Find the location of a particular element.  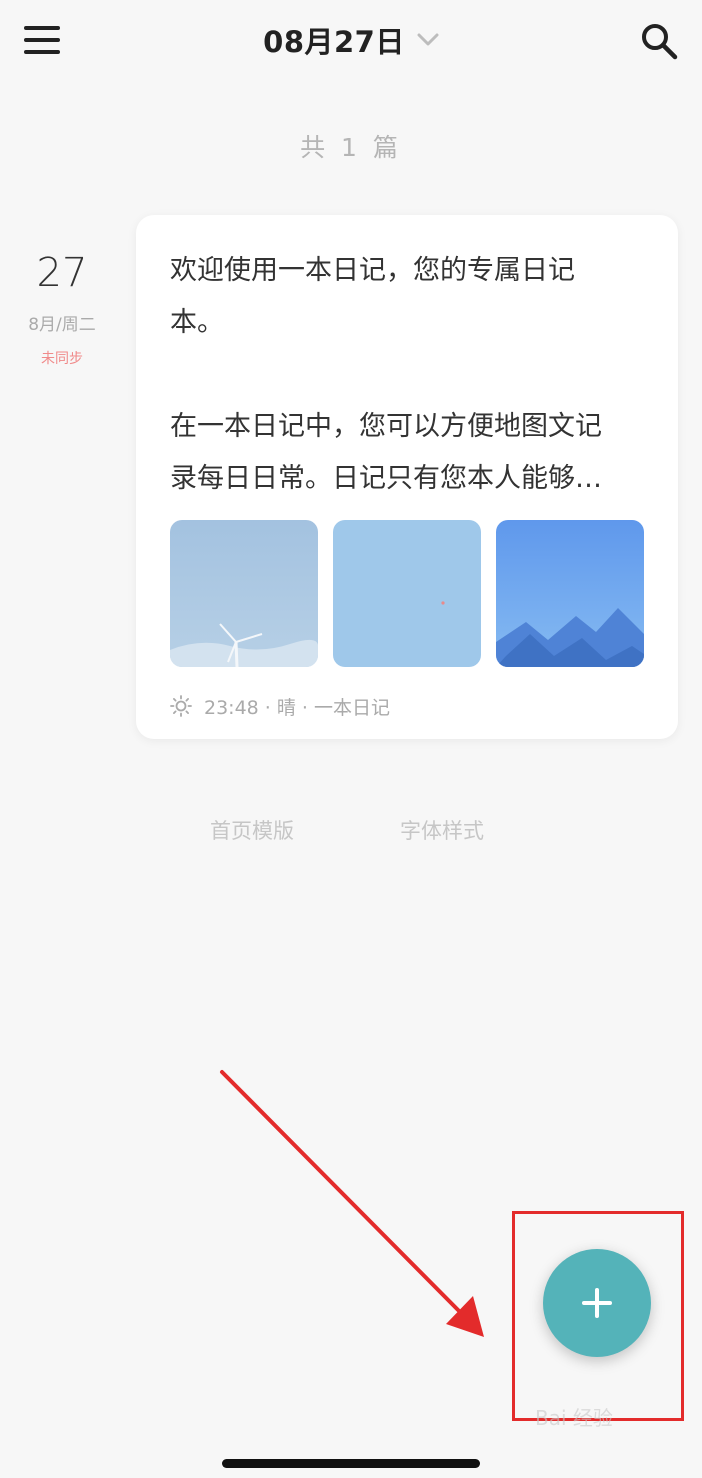

date-selector: 08月27日 is located at coordinates (351, 40).